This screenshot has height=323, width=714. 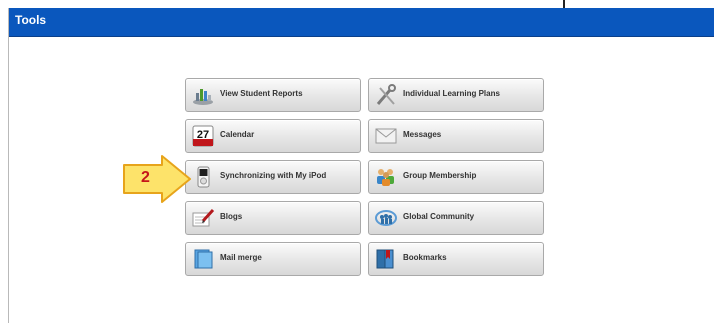 What do you see at coordinates (241, 257) in the screenshot?
I see `button-label: Mail merge` at bounding box center [241, 257].